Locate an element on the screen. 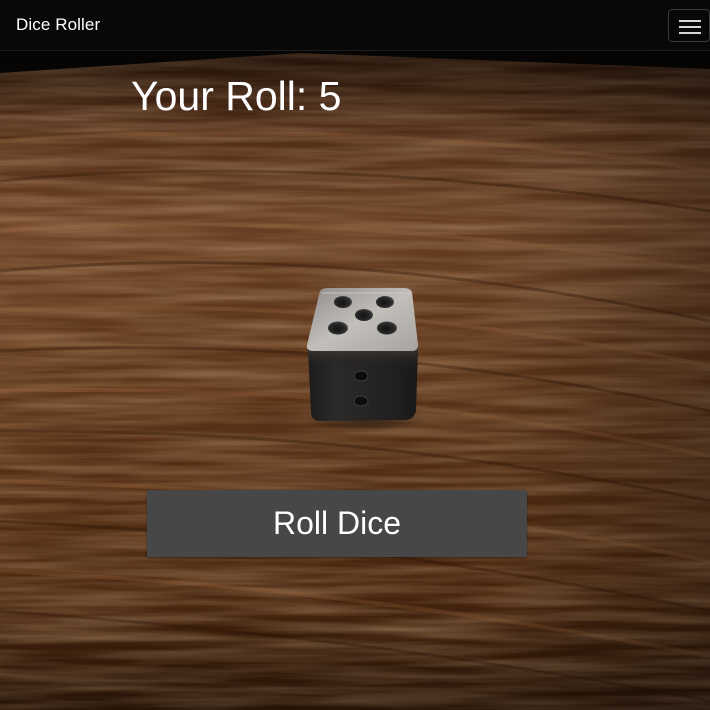 The height and width of the screenshot is (710, 710). die-5-icon is located at coordinates (362, 354).